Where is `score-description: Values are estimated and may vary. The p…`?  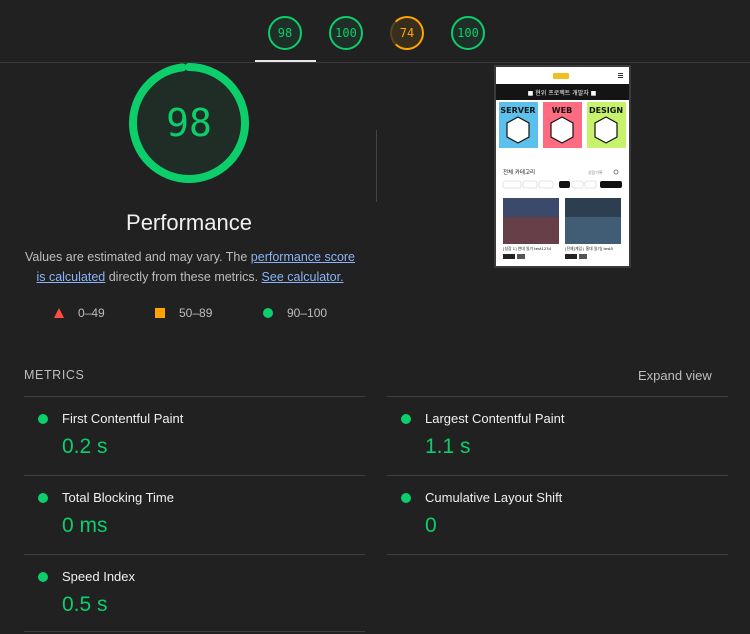 score-description: Values are estimated and may vary. The p… is located at coordinates (190, 267).